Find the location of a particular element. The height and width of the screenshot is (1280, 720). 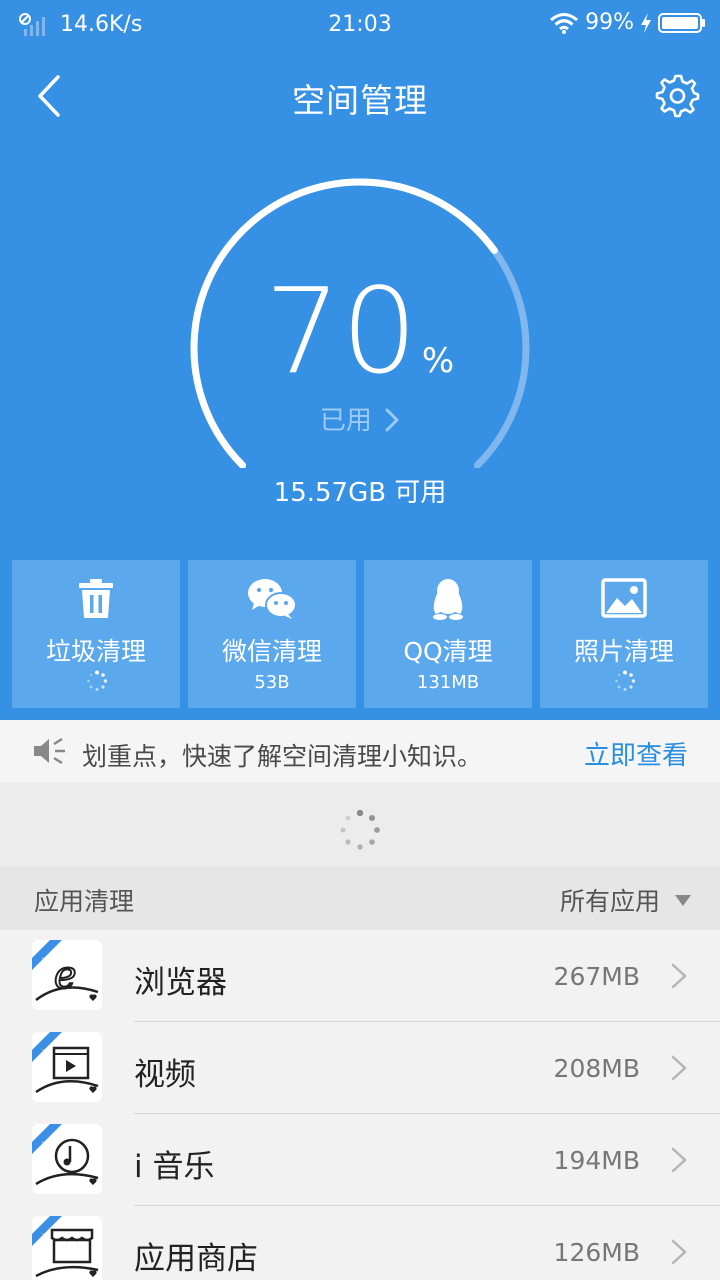

qq-penguin-icon is located at coordinates (448, 599).